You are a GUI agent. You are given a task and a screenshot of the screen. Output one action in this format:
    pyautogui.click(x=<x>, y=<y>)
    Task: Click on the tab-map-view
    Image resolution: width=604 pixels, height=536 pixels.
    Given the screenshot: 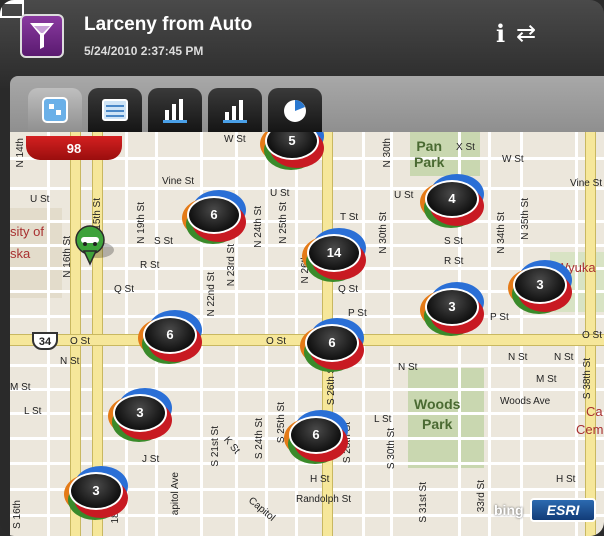 What is the action you would take?
    pyautogui.click(x=55, y=110)
    